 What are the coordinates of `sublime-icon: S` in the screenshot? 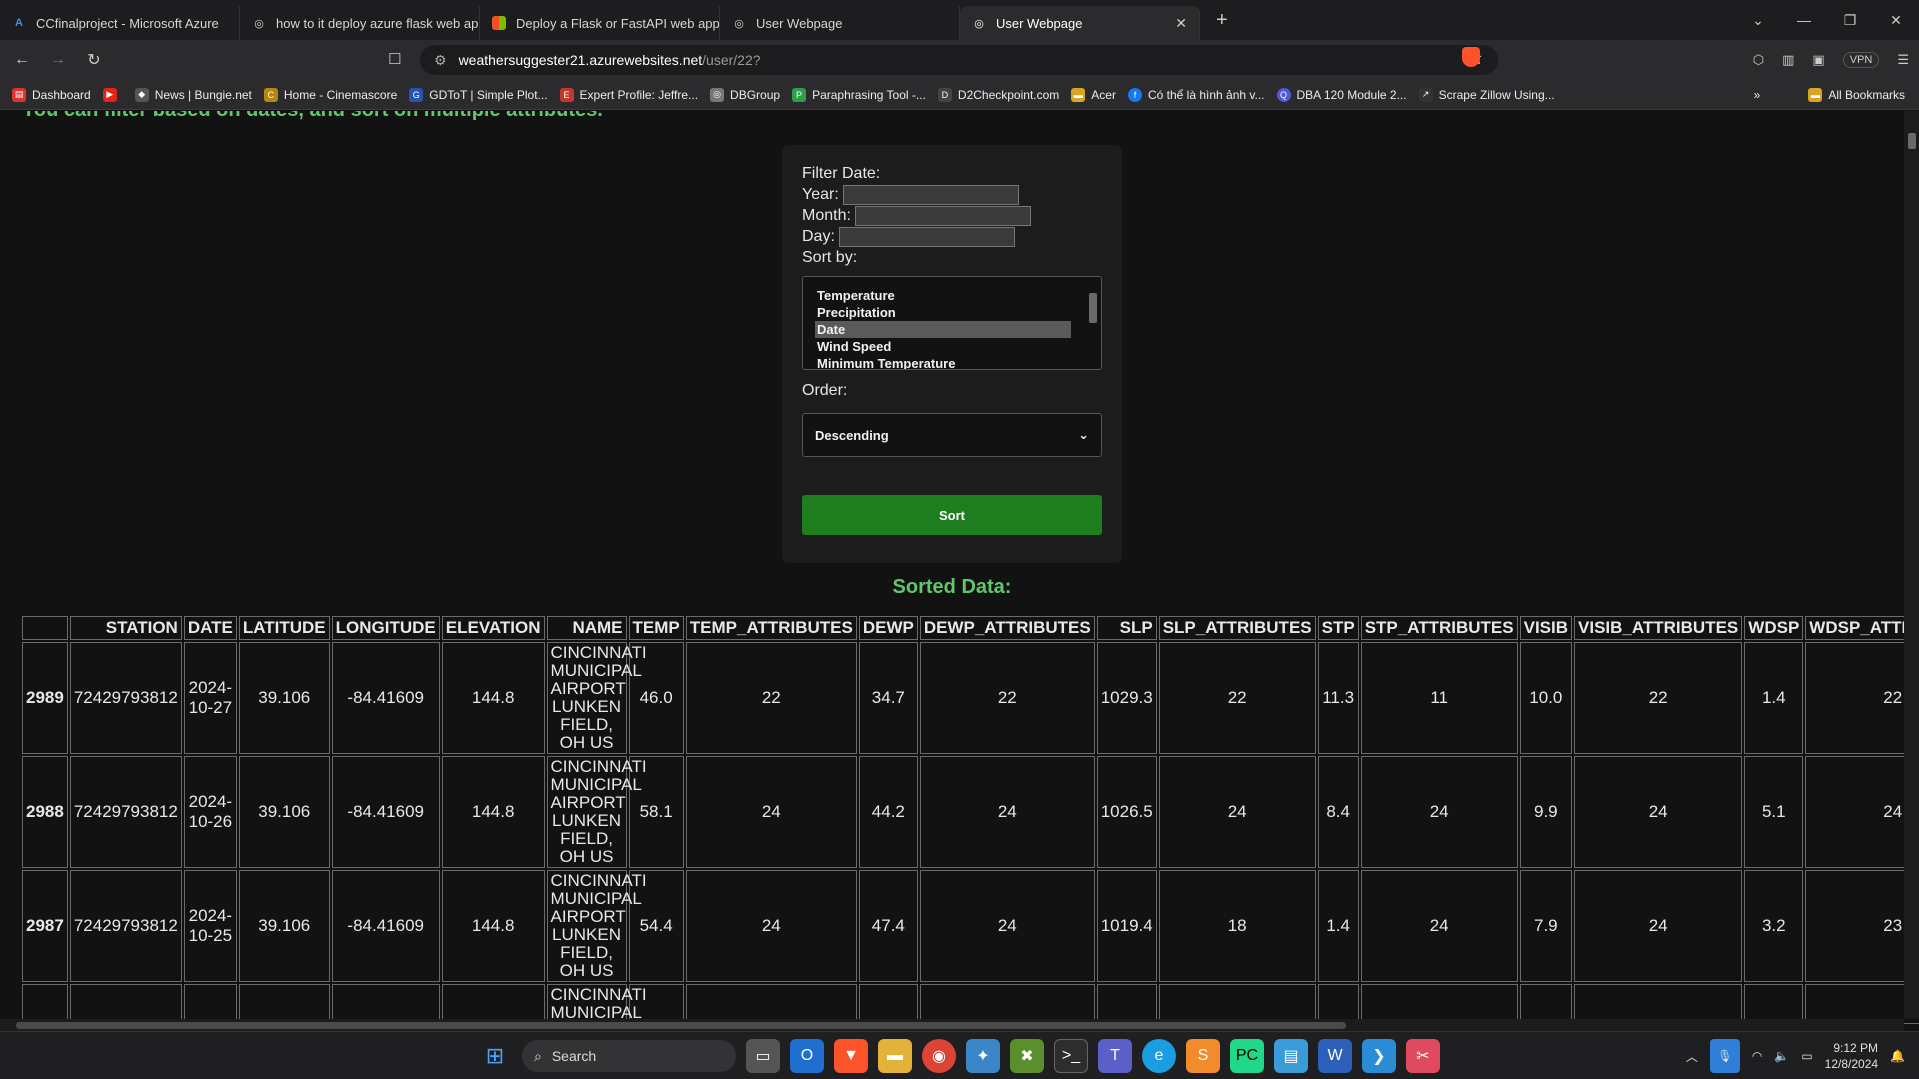 It's located at (1203, 1056).